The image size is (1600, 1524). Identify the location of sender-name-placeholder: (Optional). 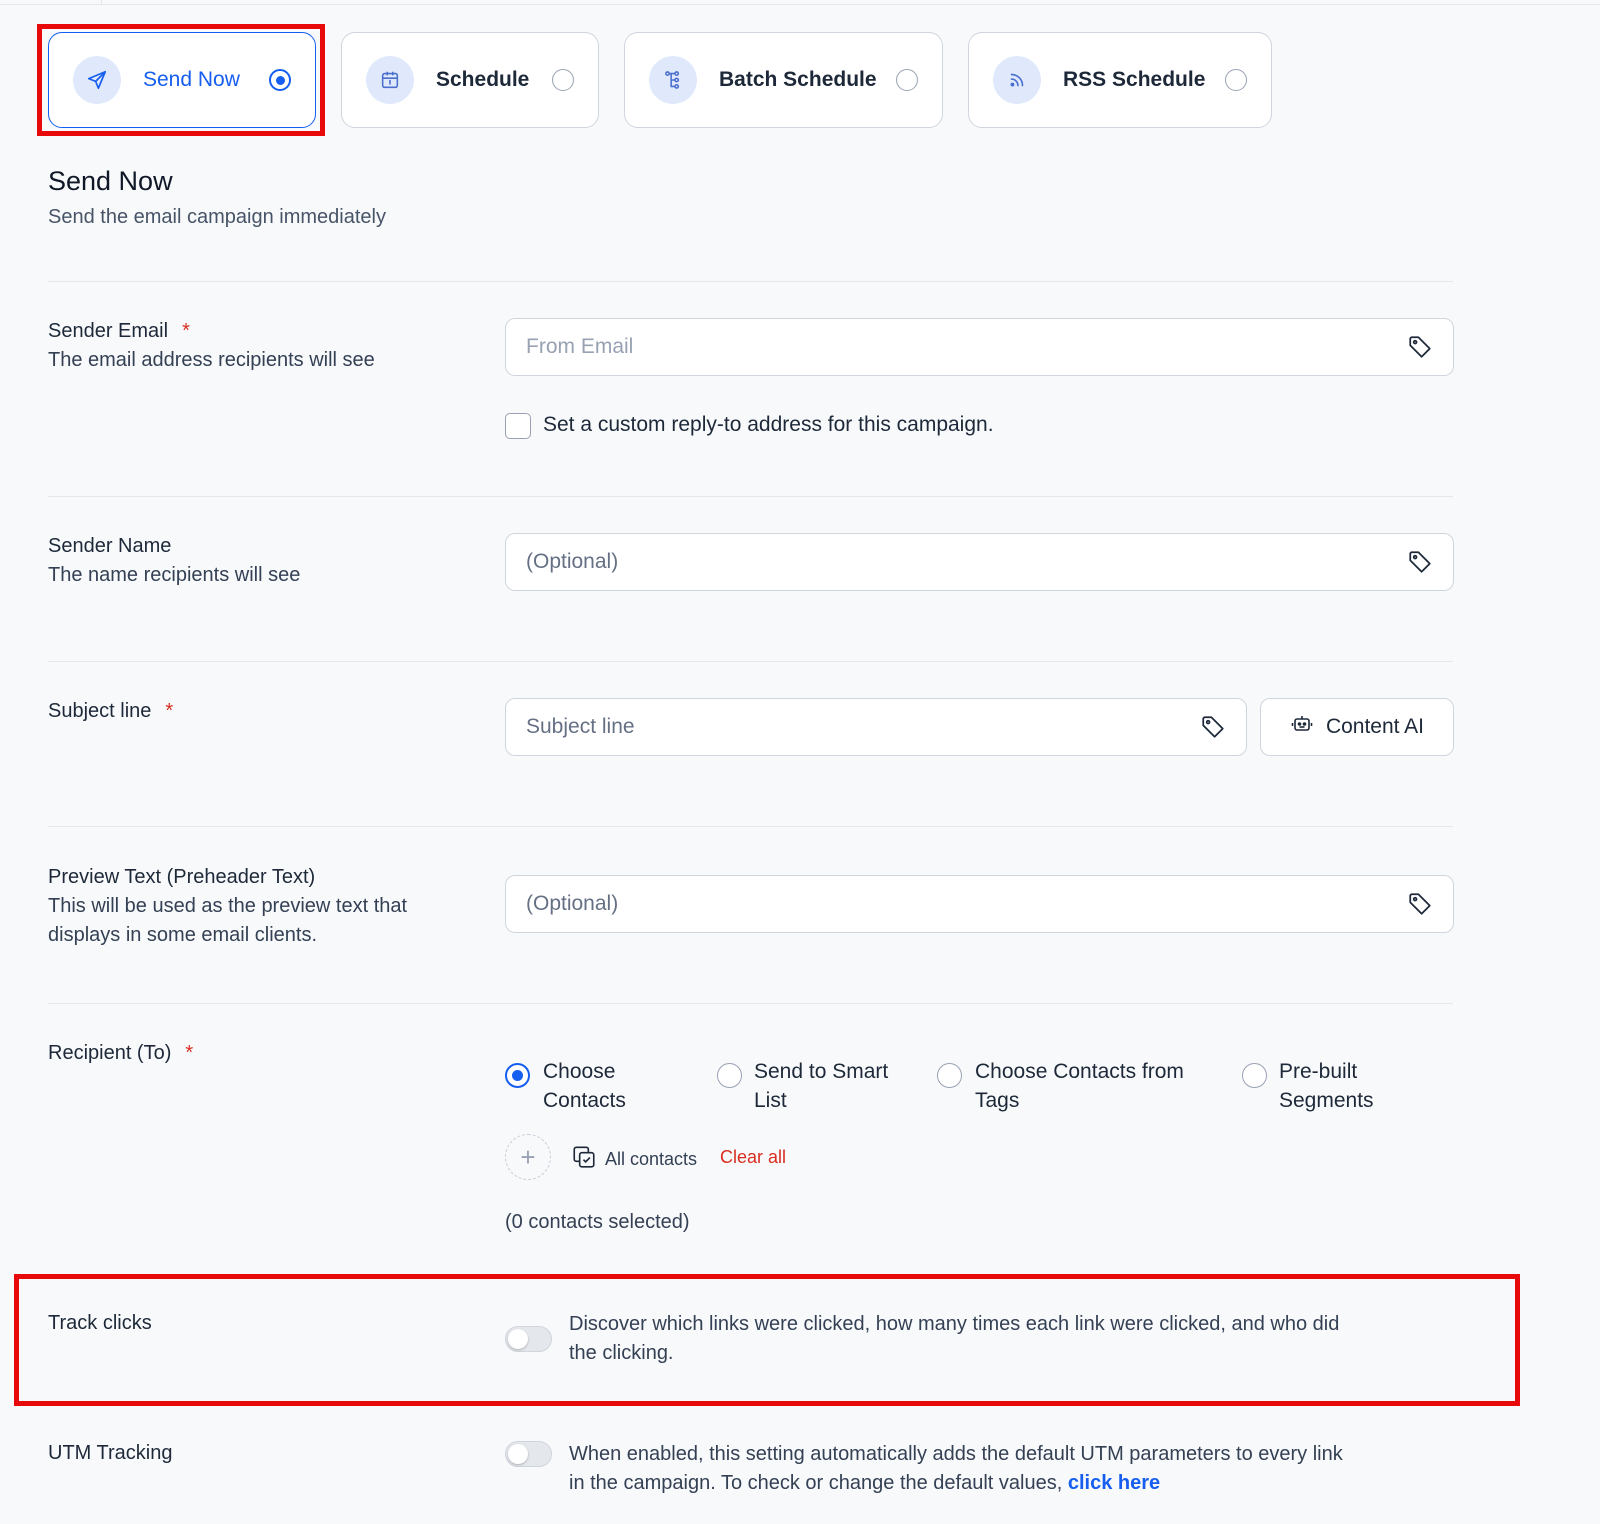
(572, 561).